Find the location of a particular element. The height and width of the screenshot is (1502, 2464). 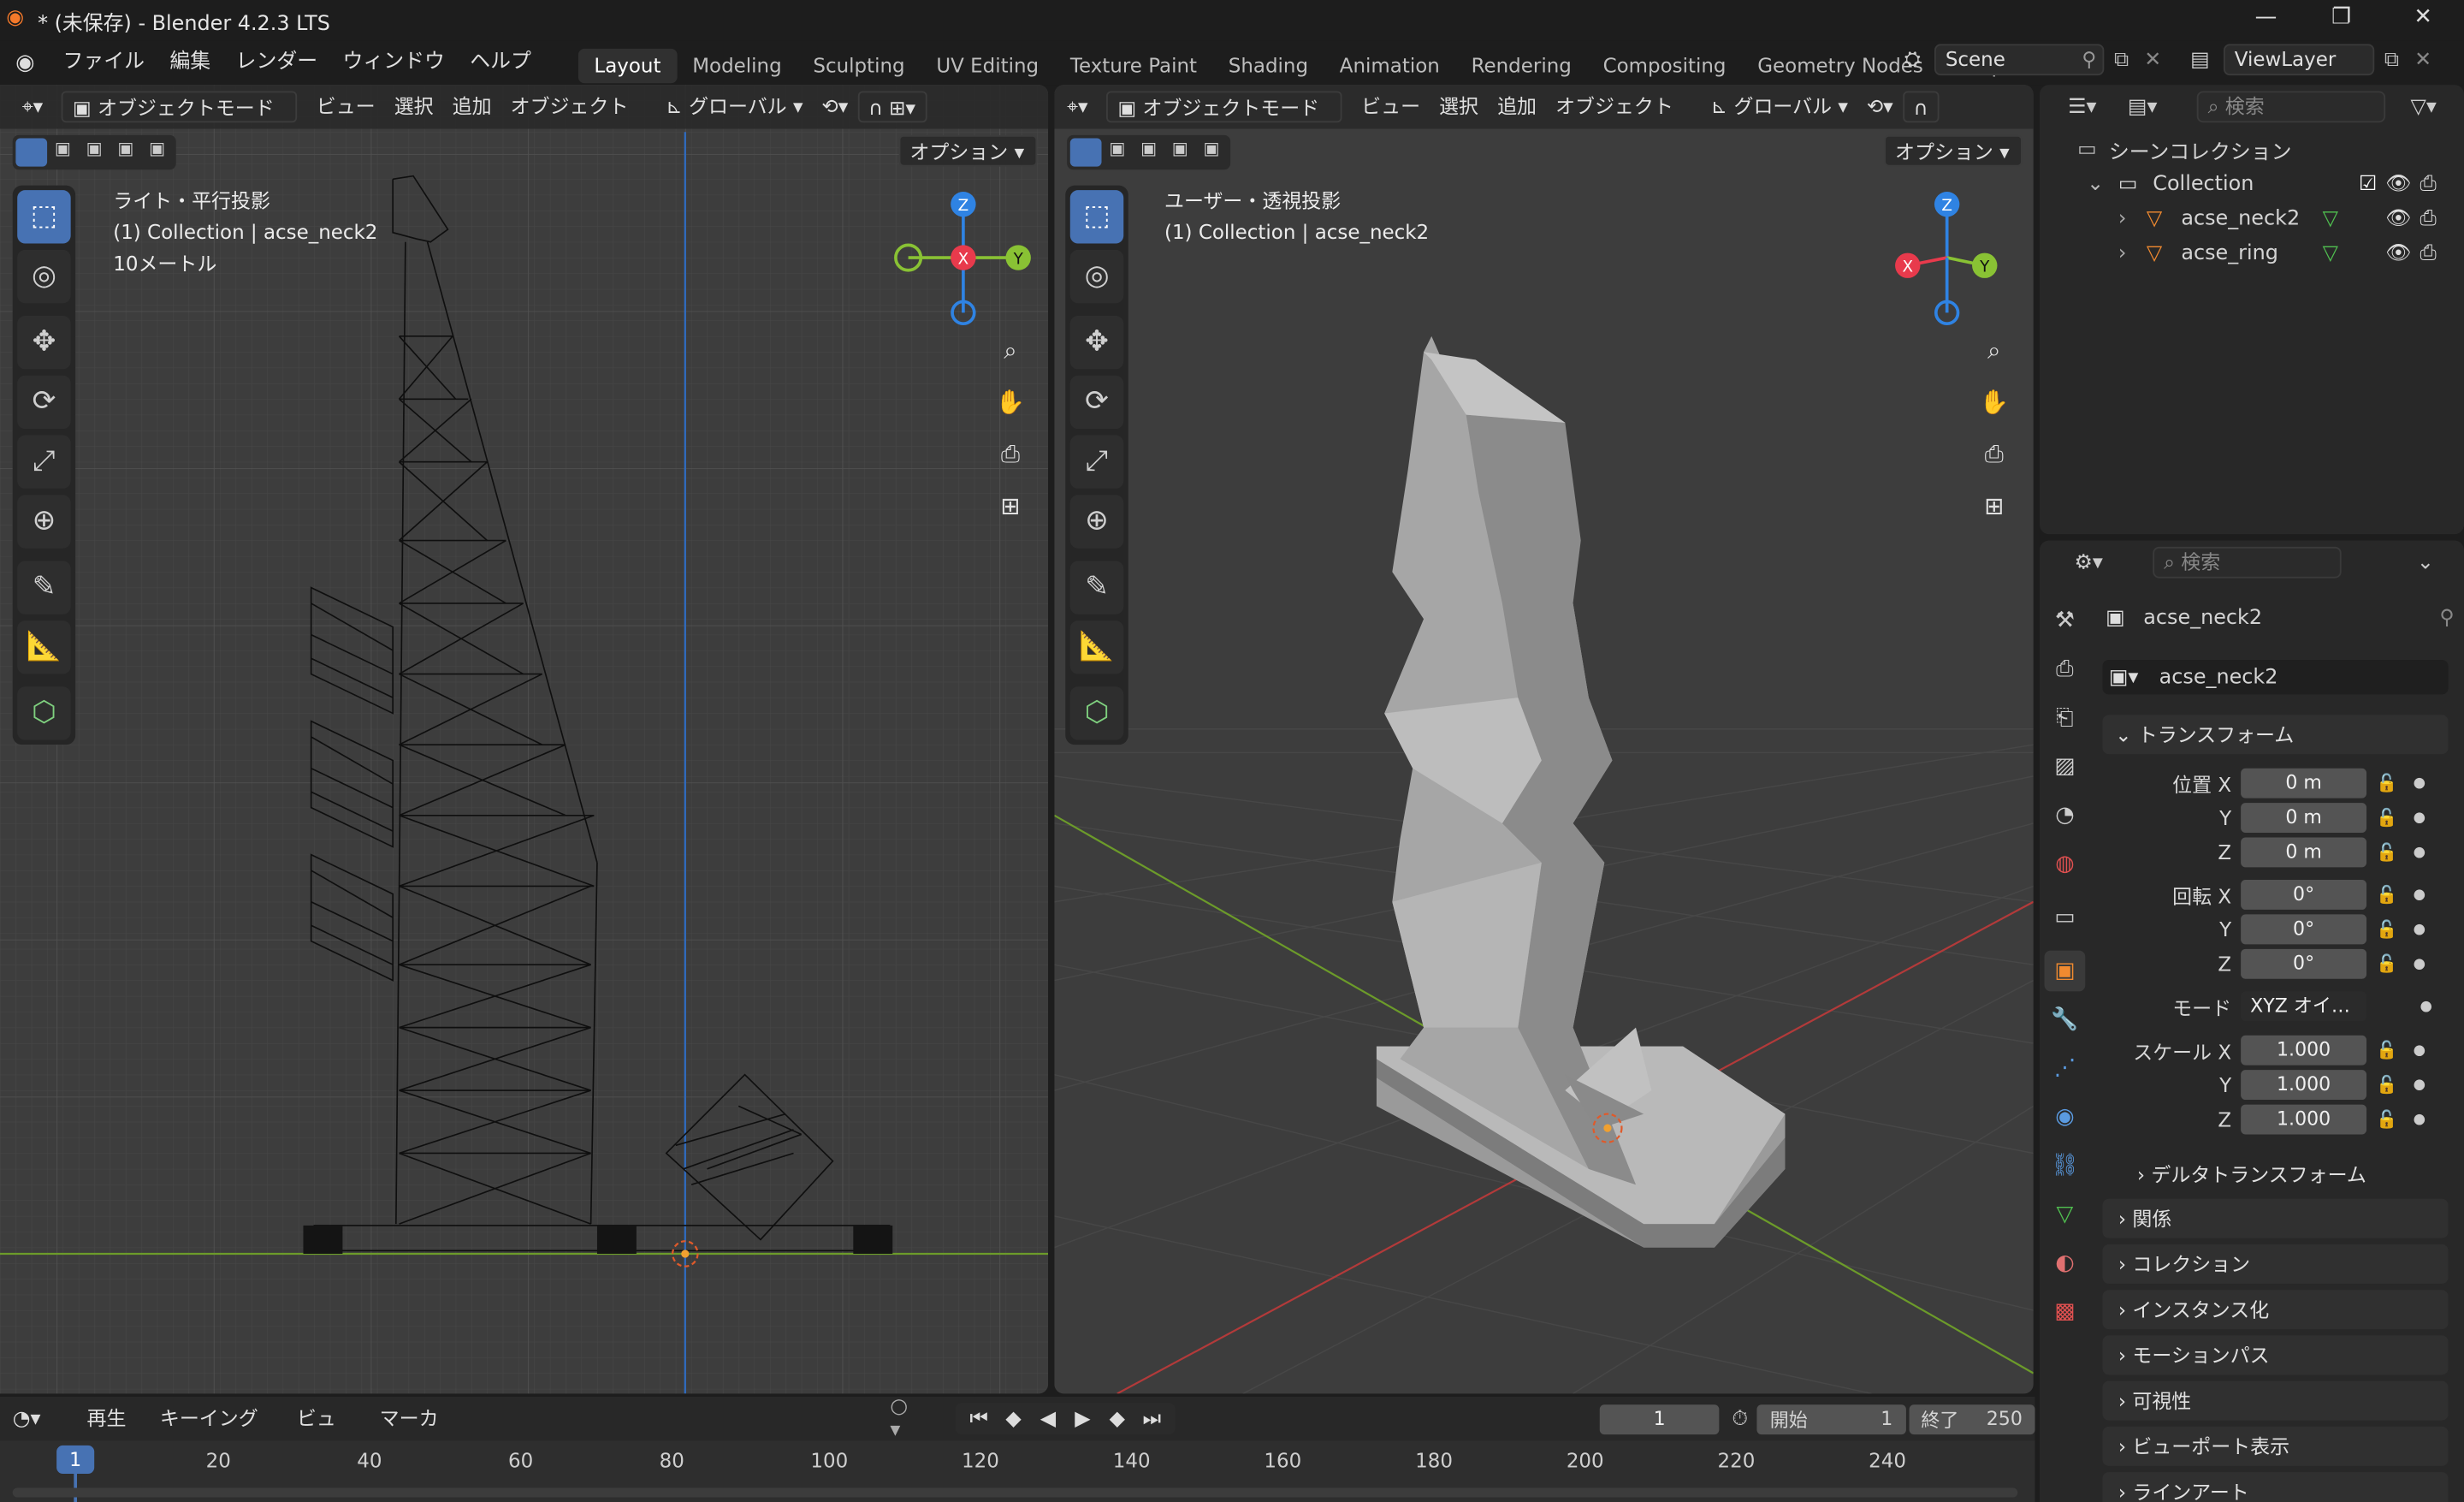

viewlayer-icon: ▤ is located at coordinates (2200, 60).